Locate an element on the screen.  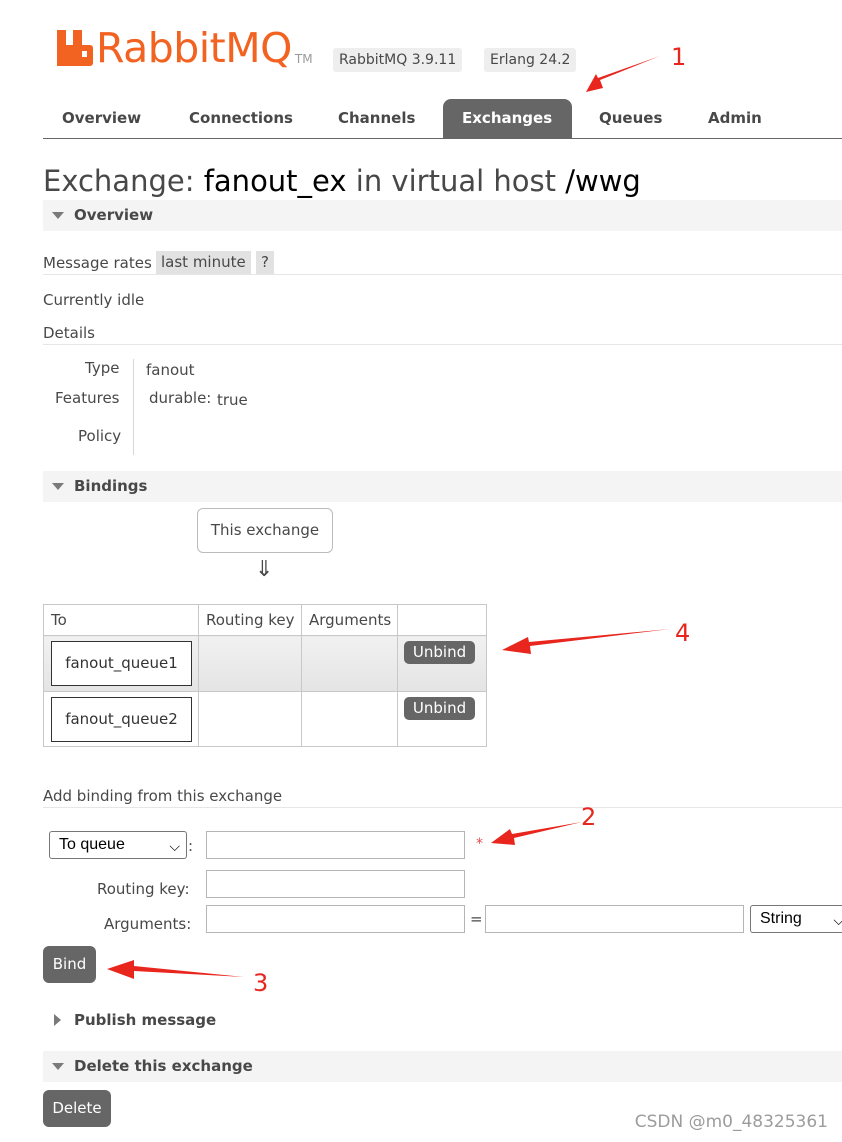
delete-section-label: Delete this exchange is located at coordinates (163, 1066).